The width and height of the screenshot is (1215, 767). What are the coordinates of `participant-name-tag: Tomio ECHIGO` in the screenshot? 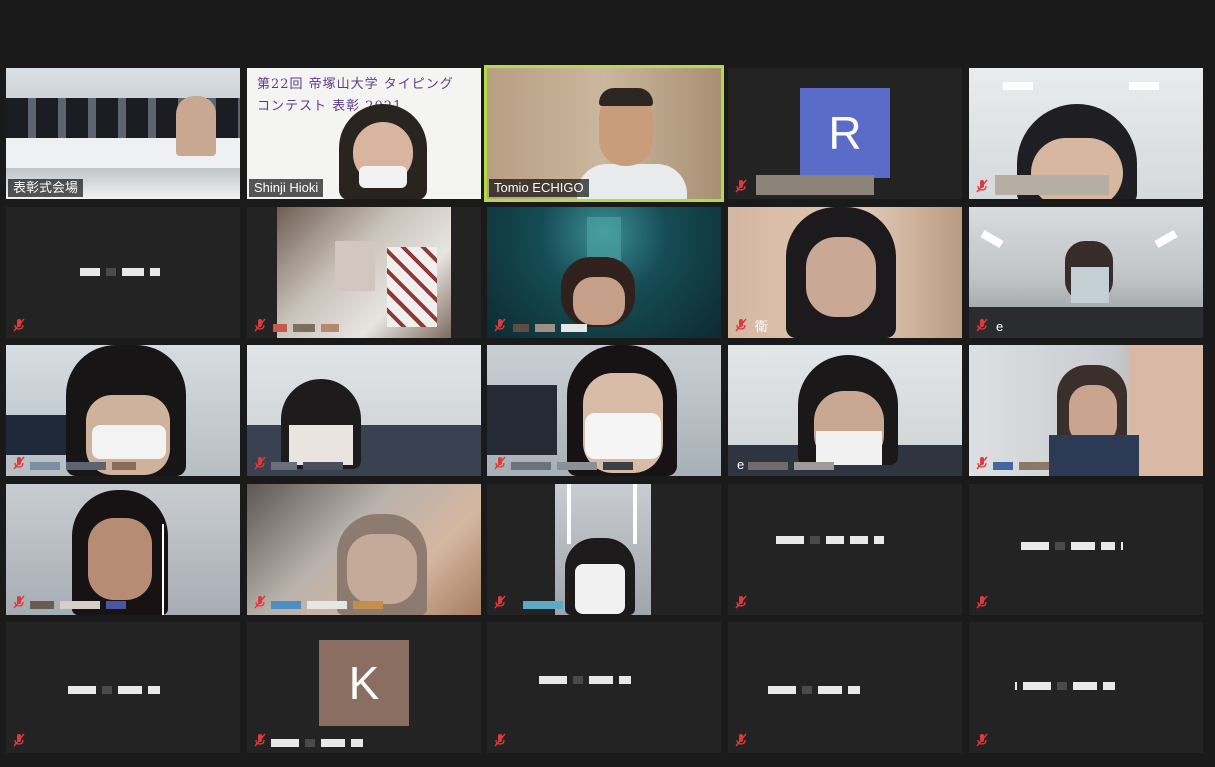 It's located at (539, 188).